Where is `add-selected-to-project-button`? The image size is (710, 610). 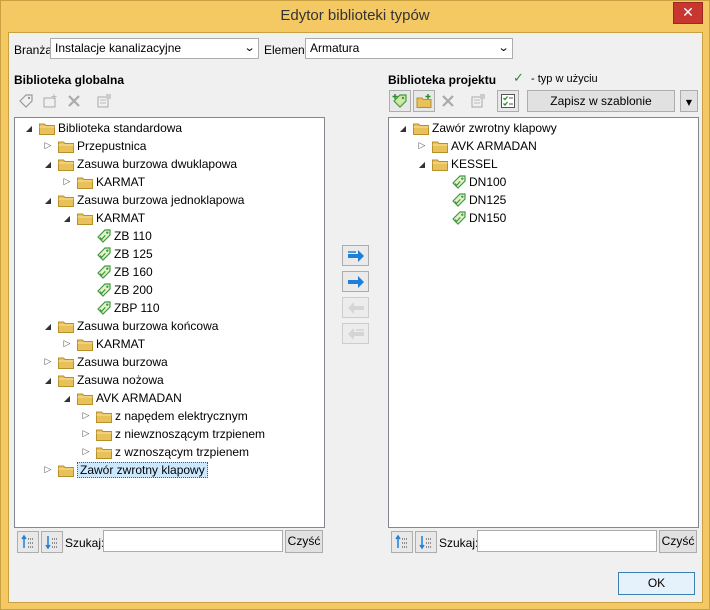
add-selected-to-project-button is located at coordinates (355, 281).